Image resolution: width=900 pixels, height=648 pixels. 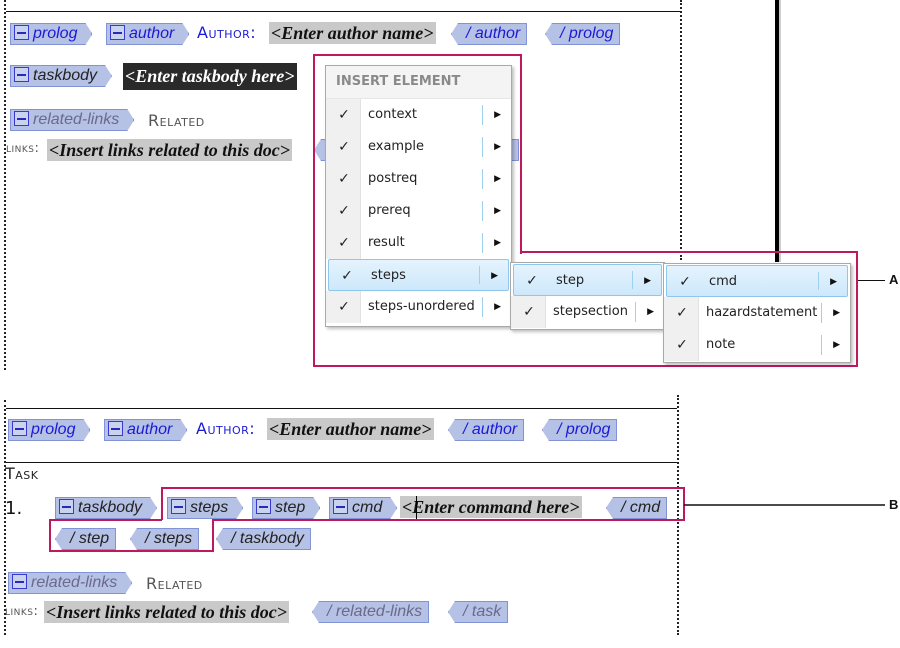 I want to click on related-label: Related, so click(x=174, y=583).